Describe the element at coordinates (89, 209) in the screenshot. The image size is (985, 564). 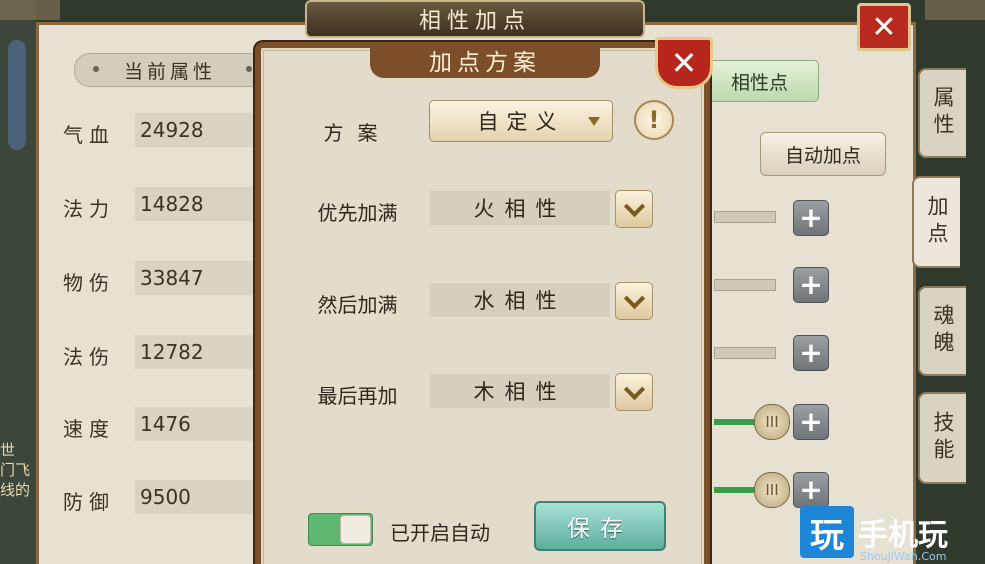
I see `stat-label: 法力` at that location.